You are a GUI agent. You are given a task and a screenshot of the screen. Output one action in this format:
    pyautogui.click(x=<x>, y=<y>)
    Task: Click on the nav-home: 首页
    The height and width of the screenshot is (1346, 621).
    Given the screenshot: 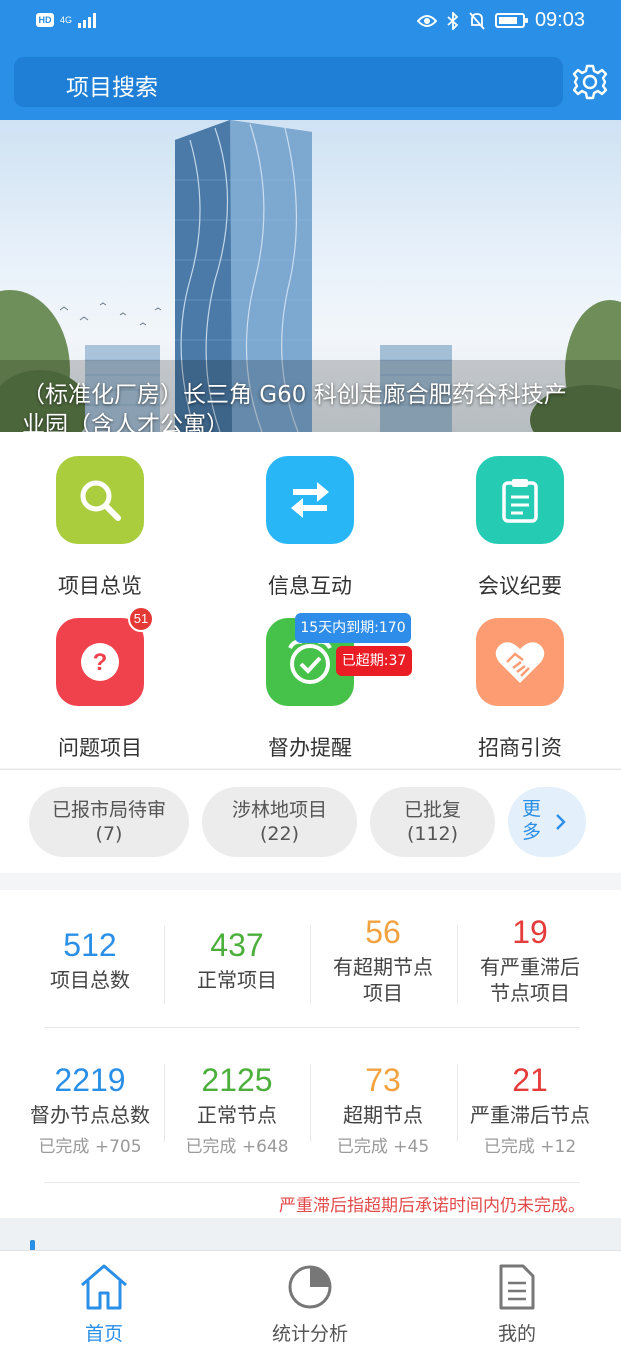 What is the action you would take?
    pyautogui.click(x=104, y=1304)
    